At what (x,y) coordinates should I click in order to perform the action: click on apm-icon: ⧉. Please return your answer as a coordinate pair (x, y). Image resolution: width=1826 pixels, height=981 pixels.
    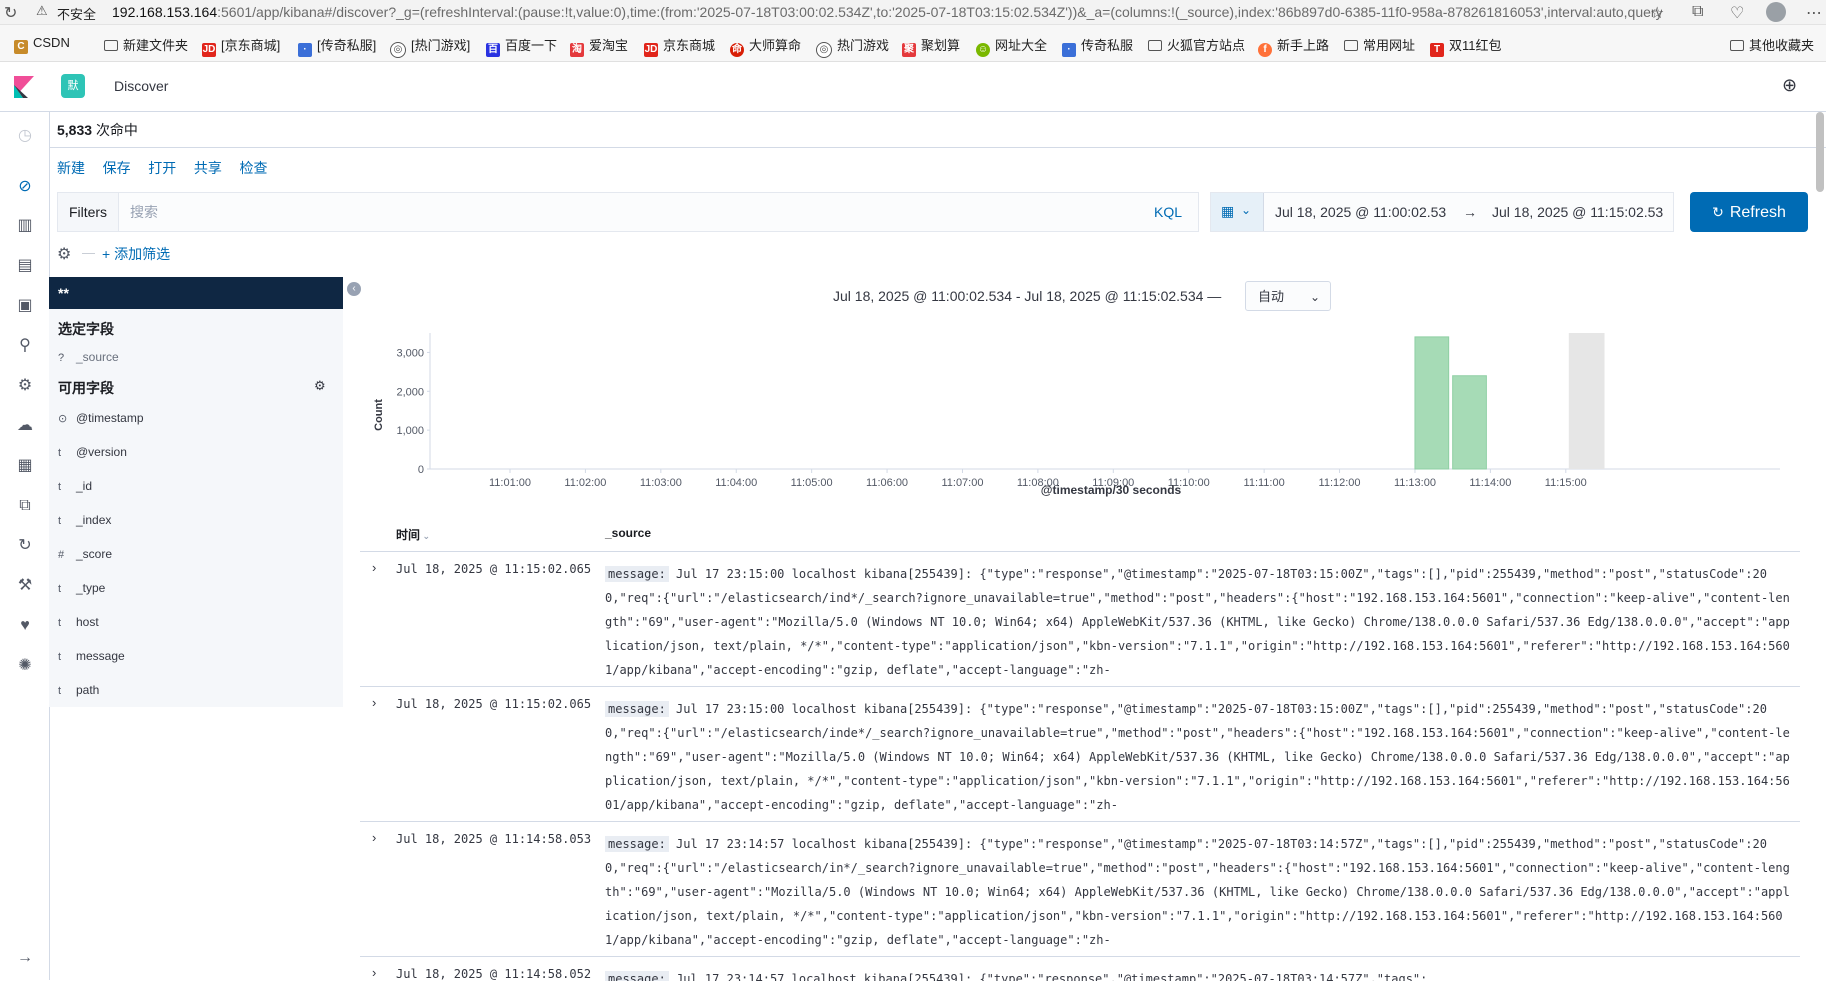
    Looking at the image, I should click on (25, 506).